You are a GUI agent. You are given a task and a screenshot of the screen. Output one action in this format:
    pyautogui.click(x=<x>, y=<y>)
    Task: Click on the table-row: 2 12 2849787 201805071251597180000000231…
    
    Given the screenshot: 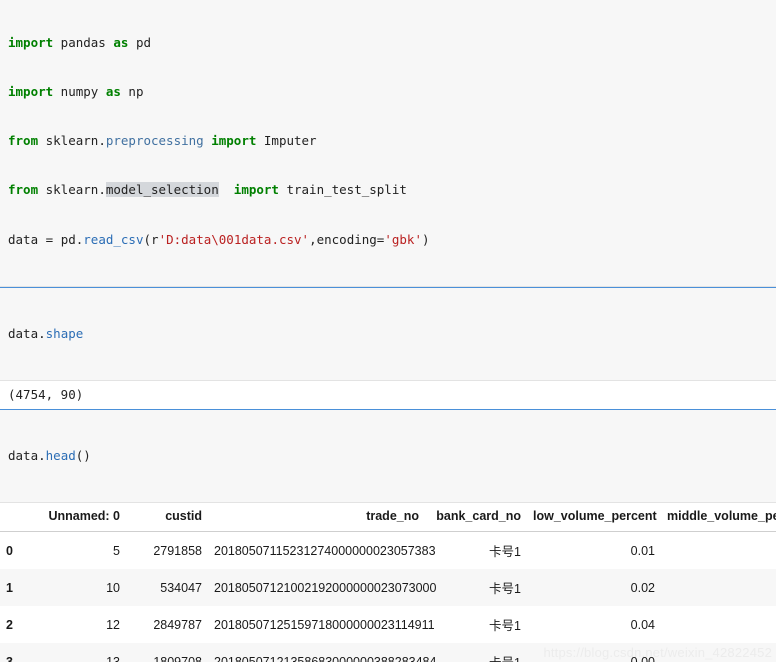 What is the action you would take?
    pyautogui.click(x=388, y=625)
    